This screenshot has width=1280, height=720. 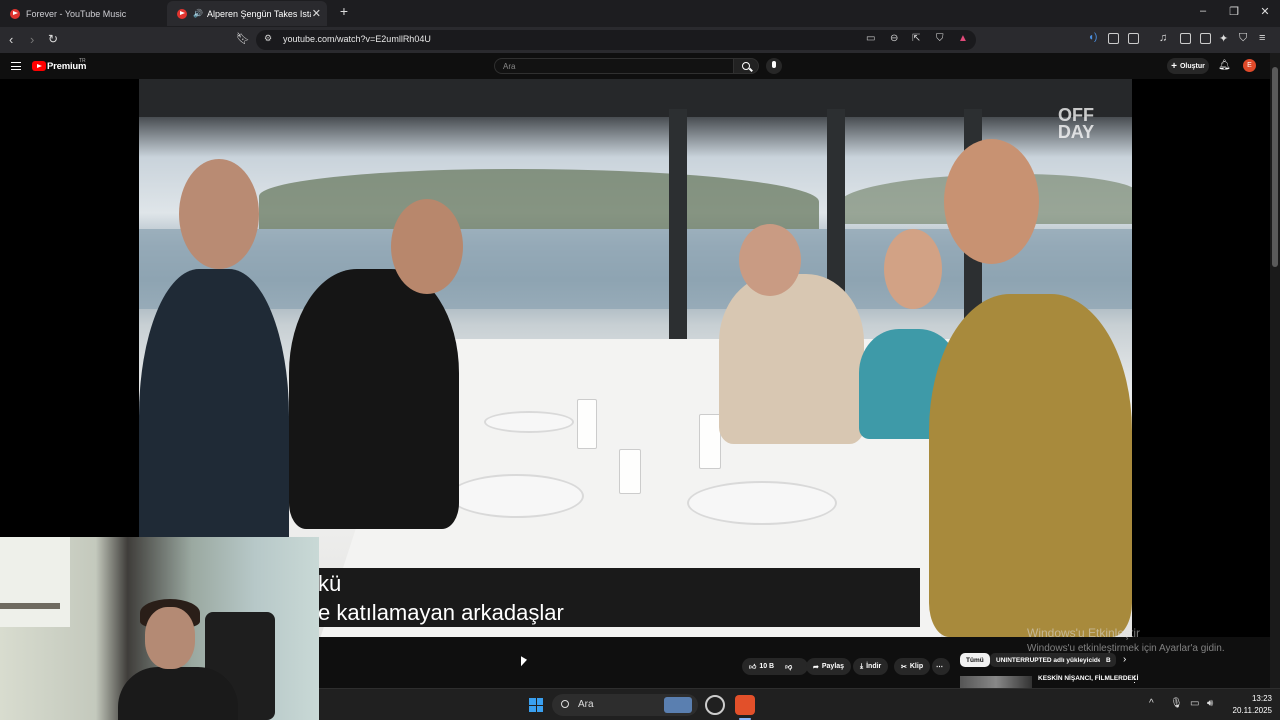 I want to click on voice-search-button, so click(x=774, y=66).